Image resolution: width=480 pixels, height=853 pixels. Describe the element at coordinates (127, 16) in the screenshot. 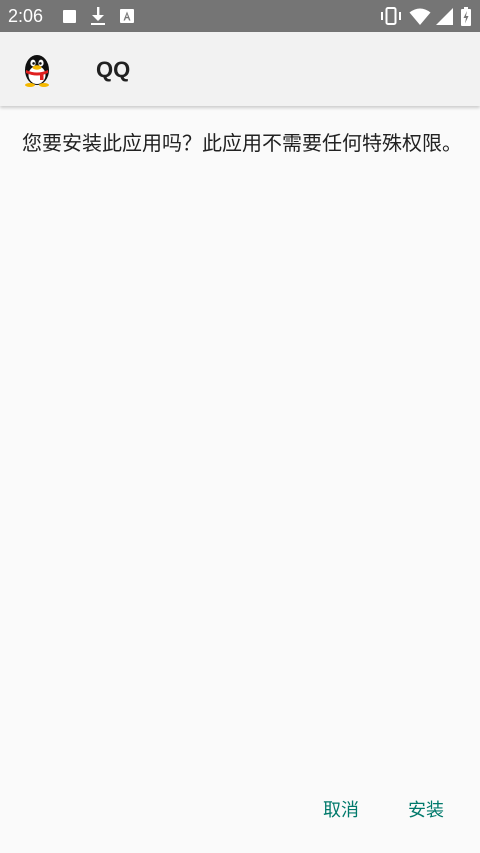

I see `font-a-icon` at that location.